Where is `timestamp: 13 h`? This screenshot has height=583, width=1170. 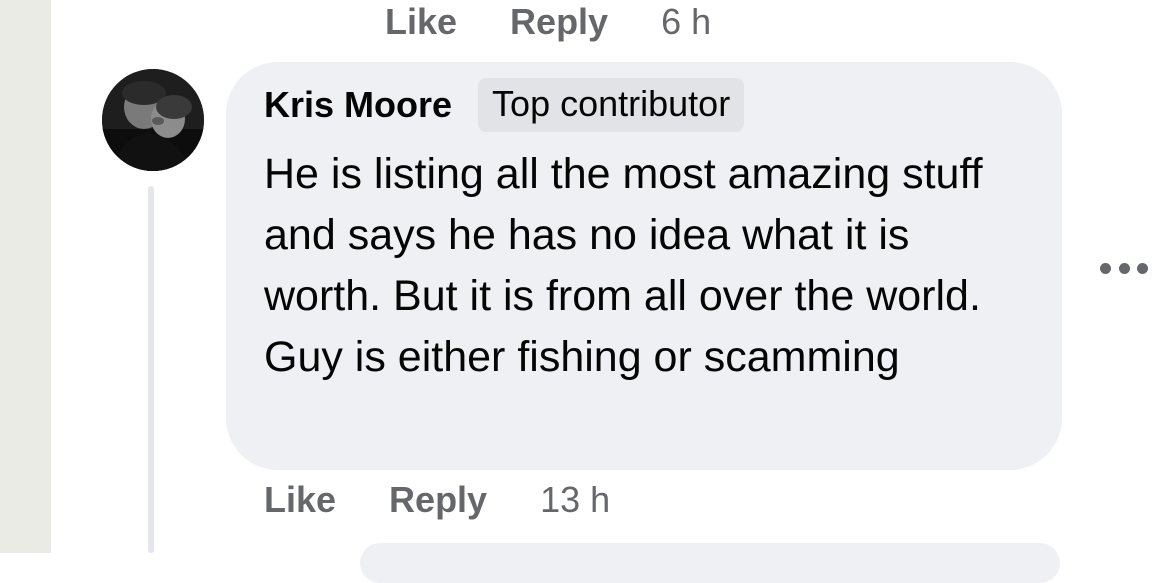
timestamp: 13 h is located at coordinates (575, 500).